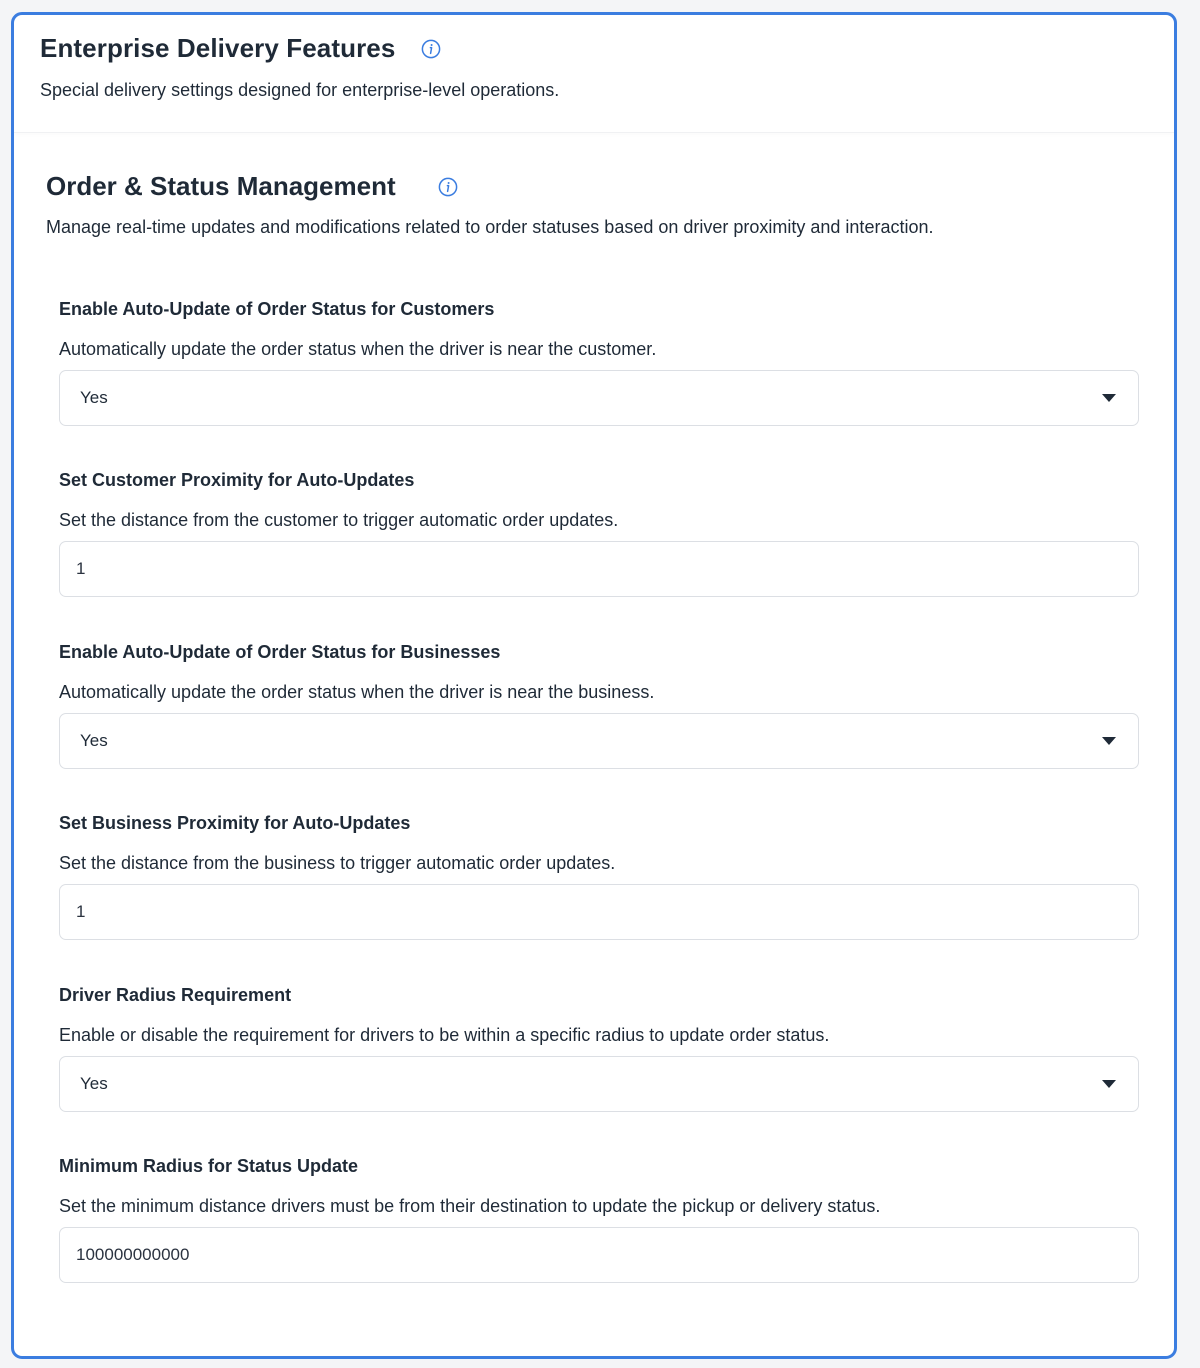 The image size is (1200, 1368). What do you see at coordinates (599, 1084) in the screenshot?
I see `driver-radius-requirement-select: Yes` at bounding box center [599, 1084].